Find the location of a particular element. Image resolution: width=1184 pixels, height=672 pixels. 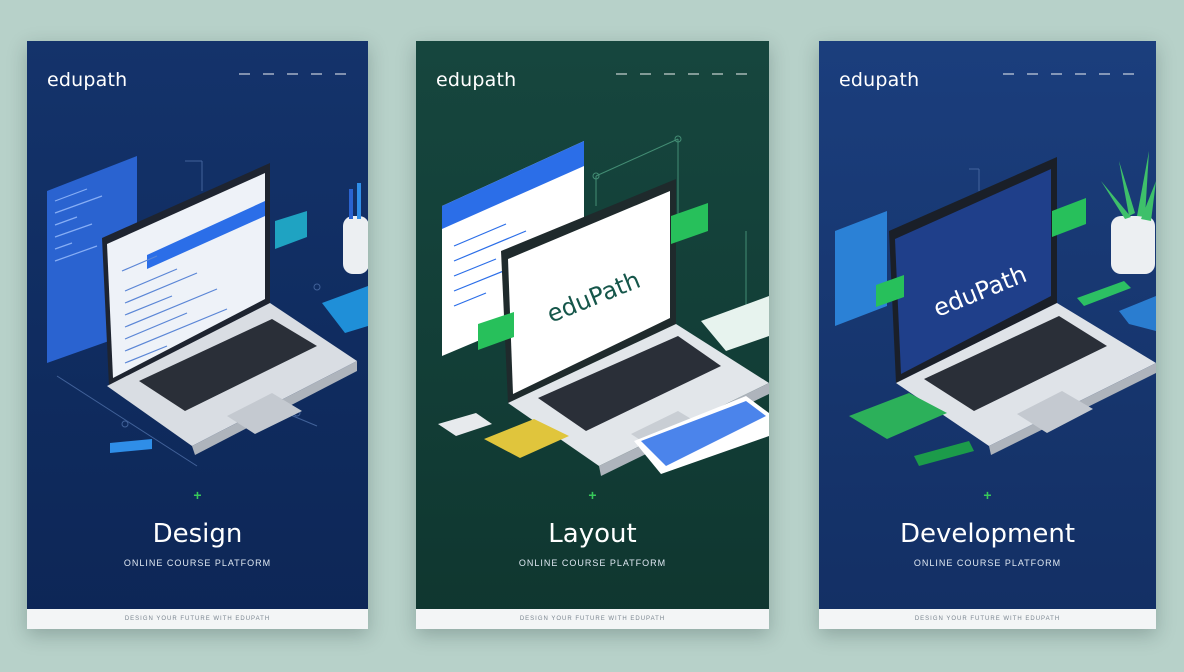

card-title: Layout is located at coordinates (592, 534).